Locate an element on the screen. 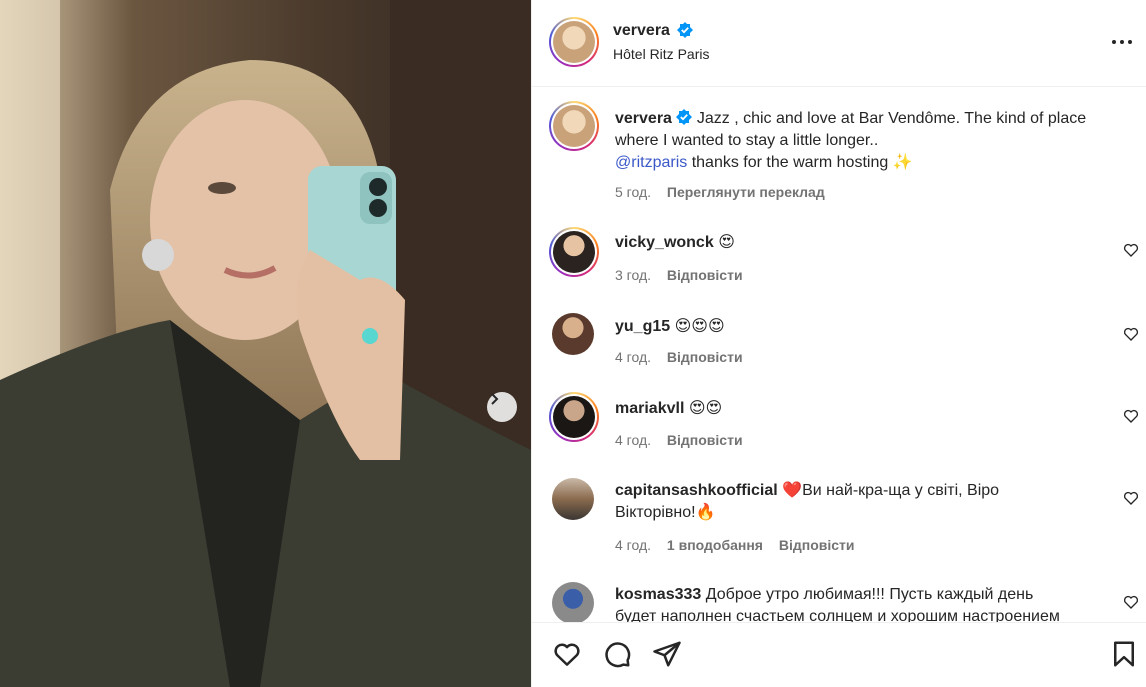  comment-text: mariakvll 😍😍 is located at coordinates (865, 409).